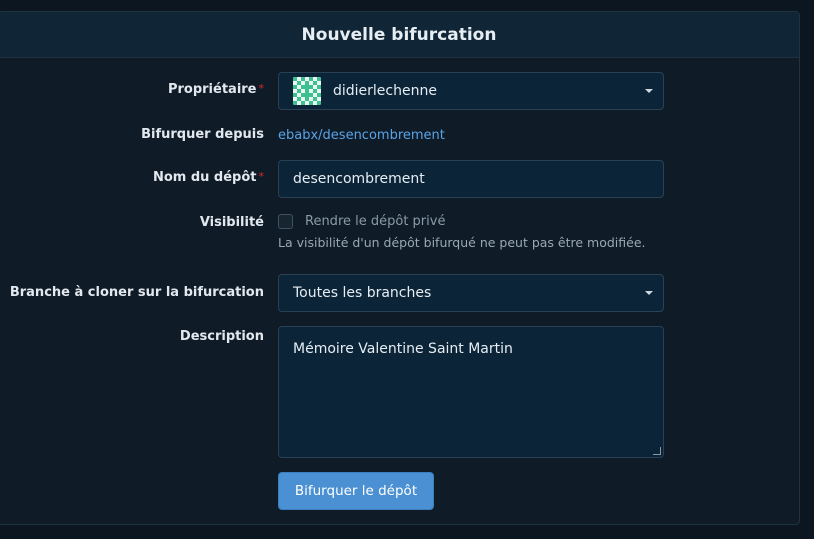 This screenshot has width=814, height=539. I want to click on description-textarea: Mémoire Valentine Saint Martin, so click(471, 392).